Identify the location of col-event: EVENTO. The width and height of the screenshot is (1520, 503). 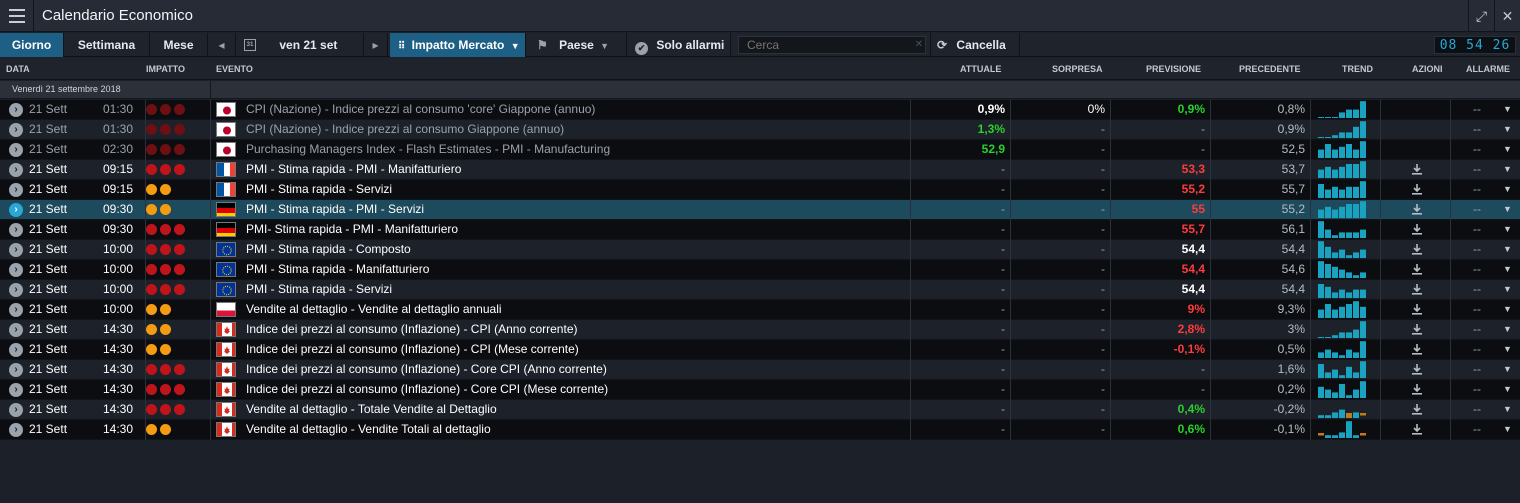
(234, 69).